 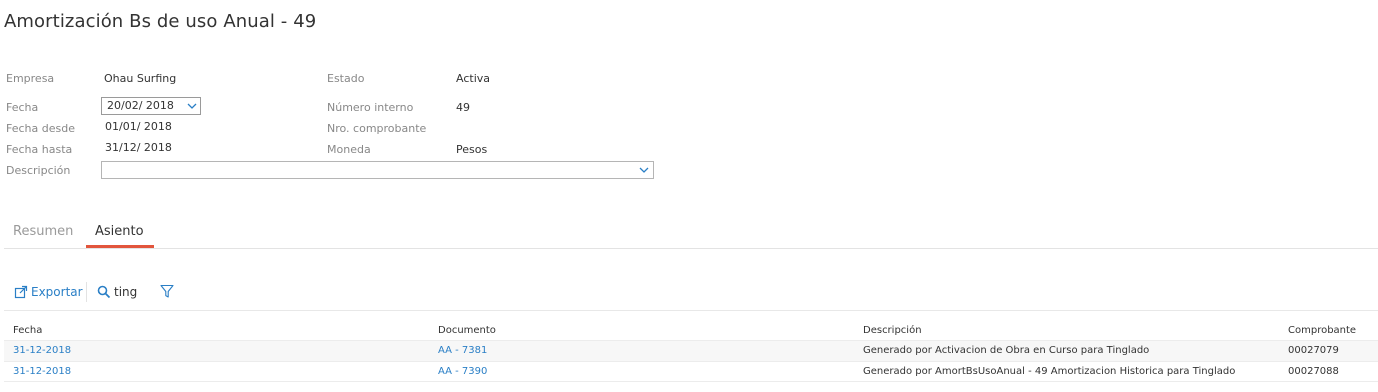 What do you see at coordinates (349, 149) in the screenshot?
I see `moneda-label: Moneda` at bounding box center [349, 149].